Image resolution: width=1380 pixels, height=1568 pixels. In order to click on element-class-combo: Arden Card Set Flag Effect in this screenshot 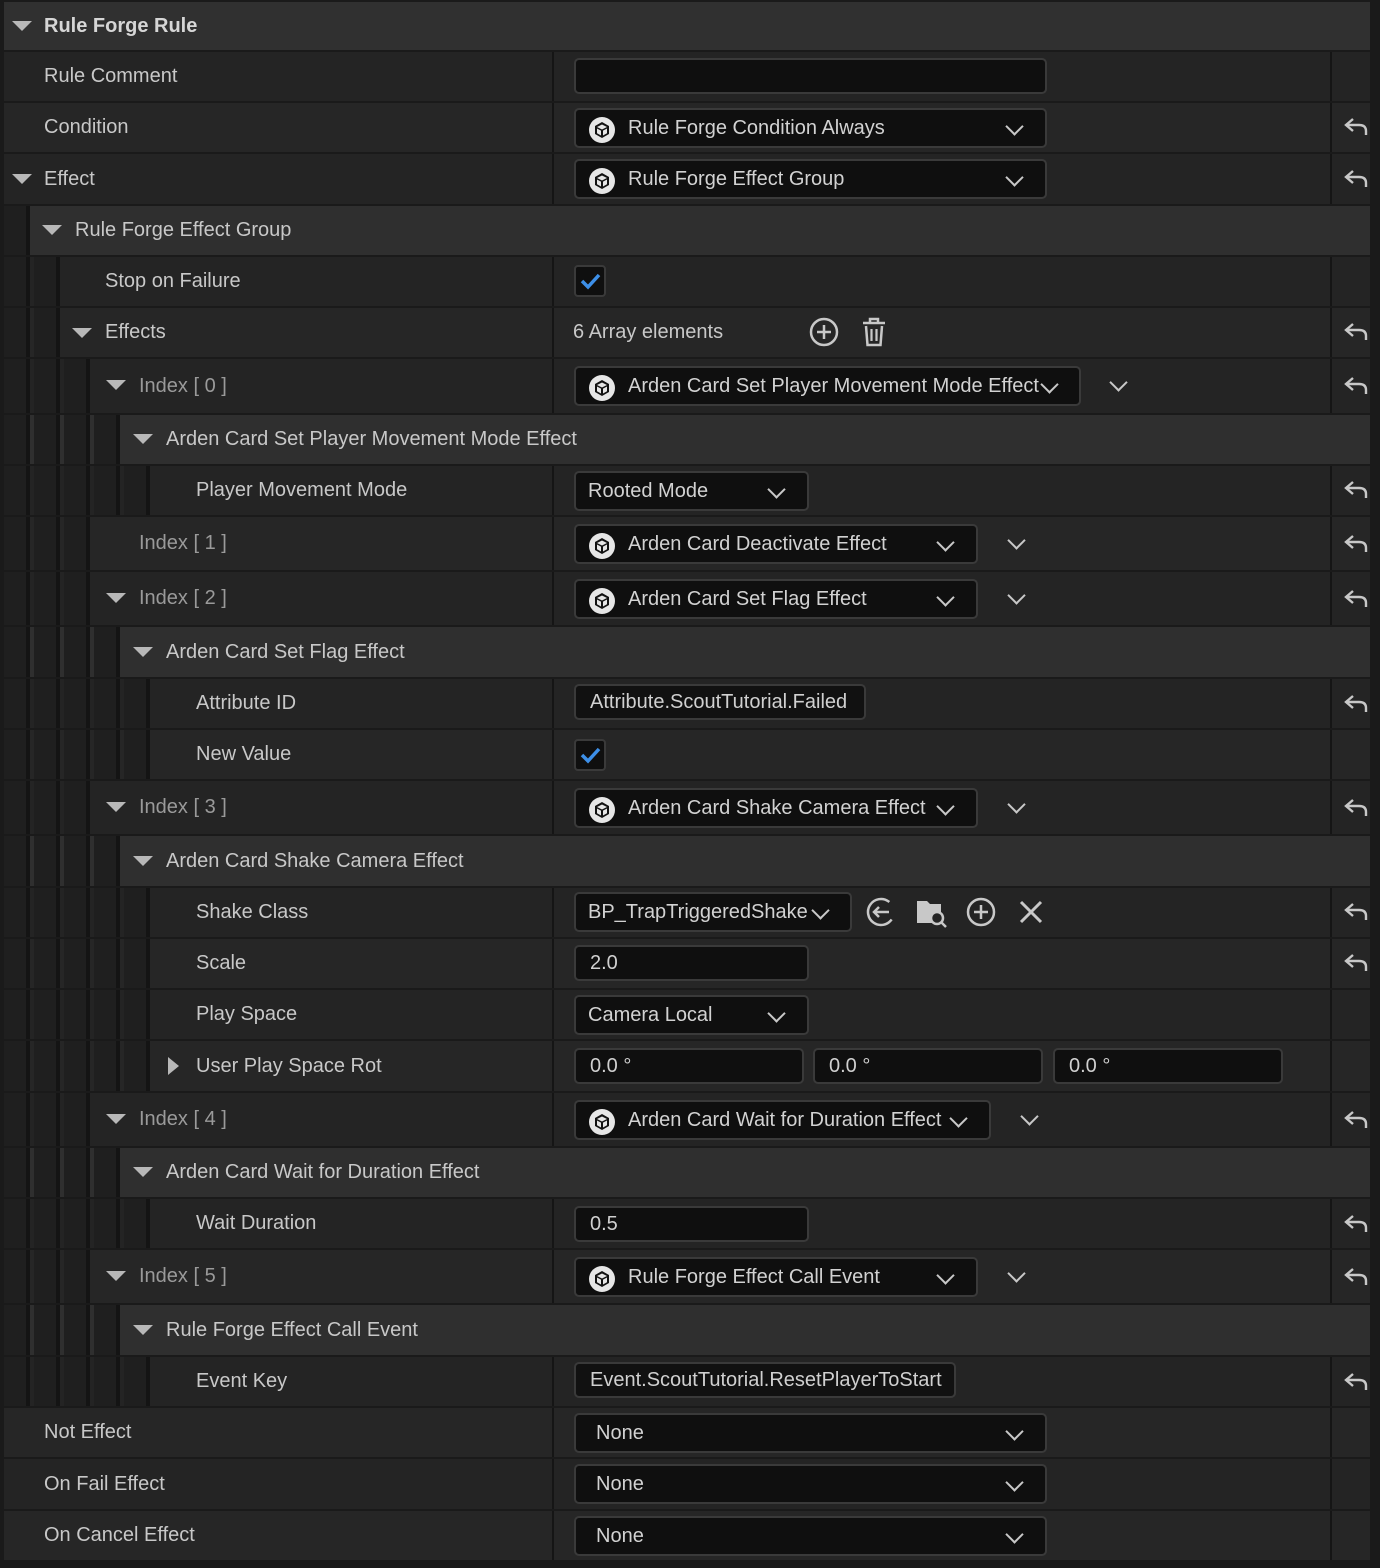, I will do `click(776, 599)`.